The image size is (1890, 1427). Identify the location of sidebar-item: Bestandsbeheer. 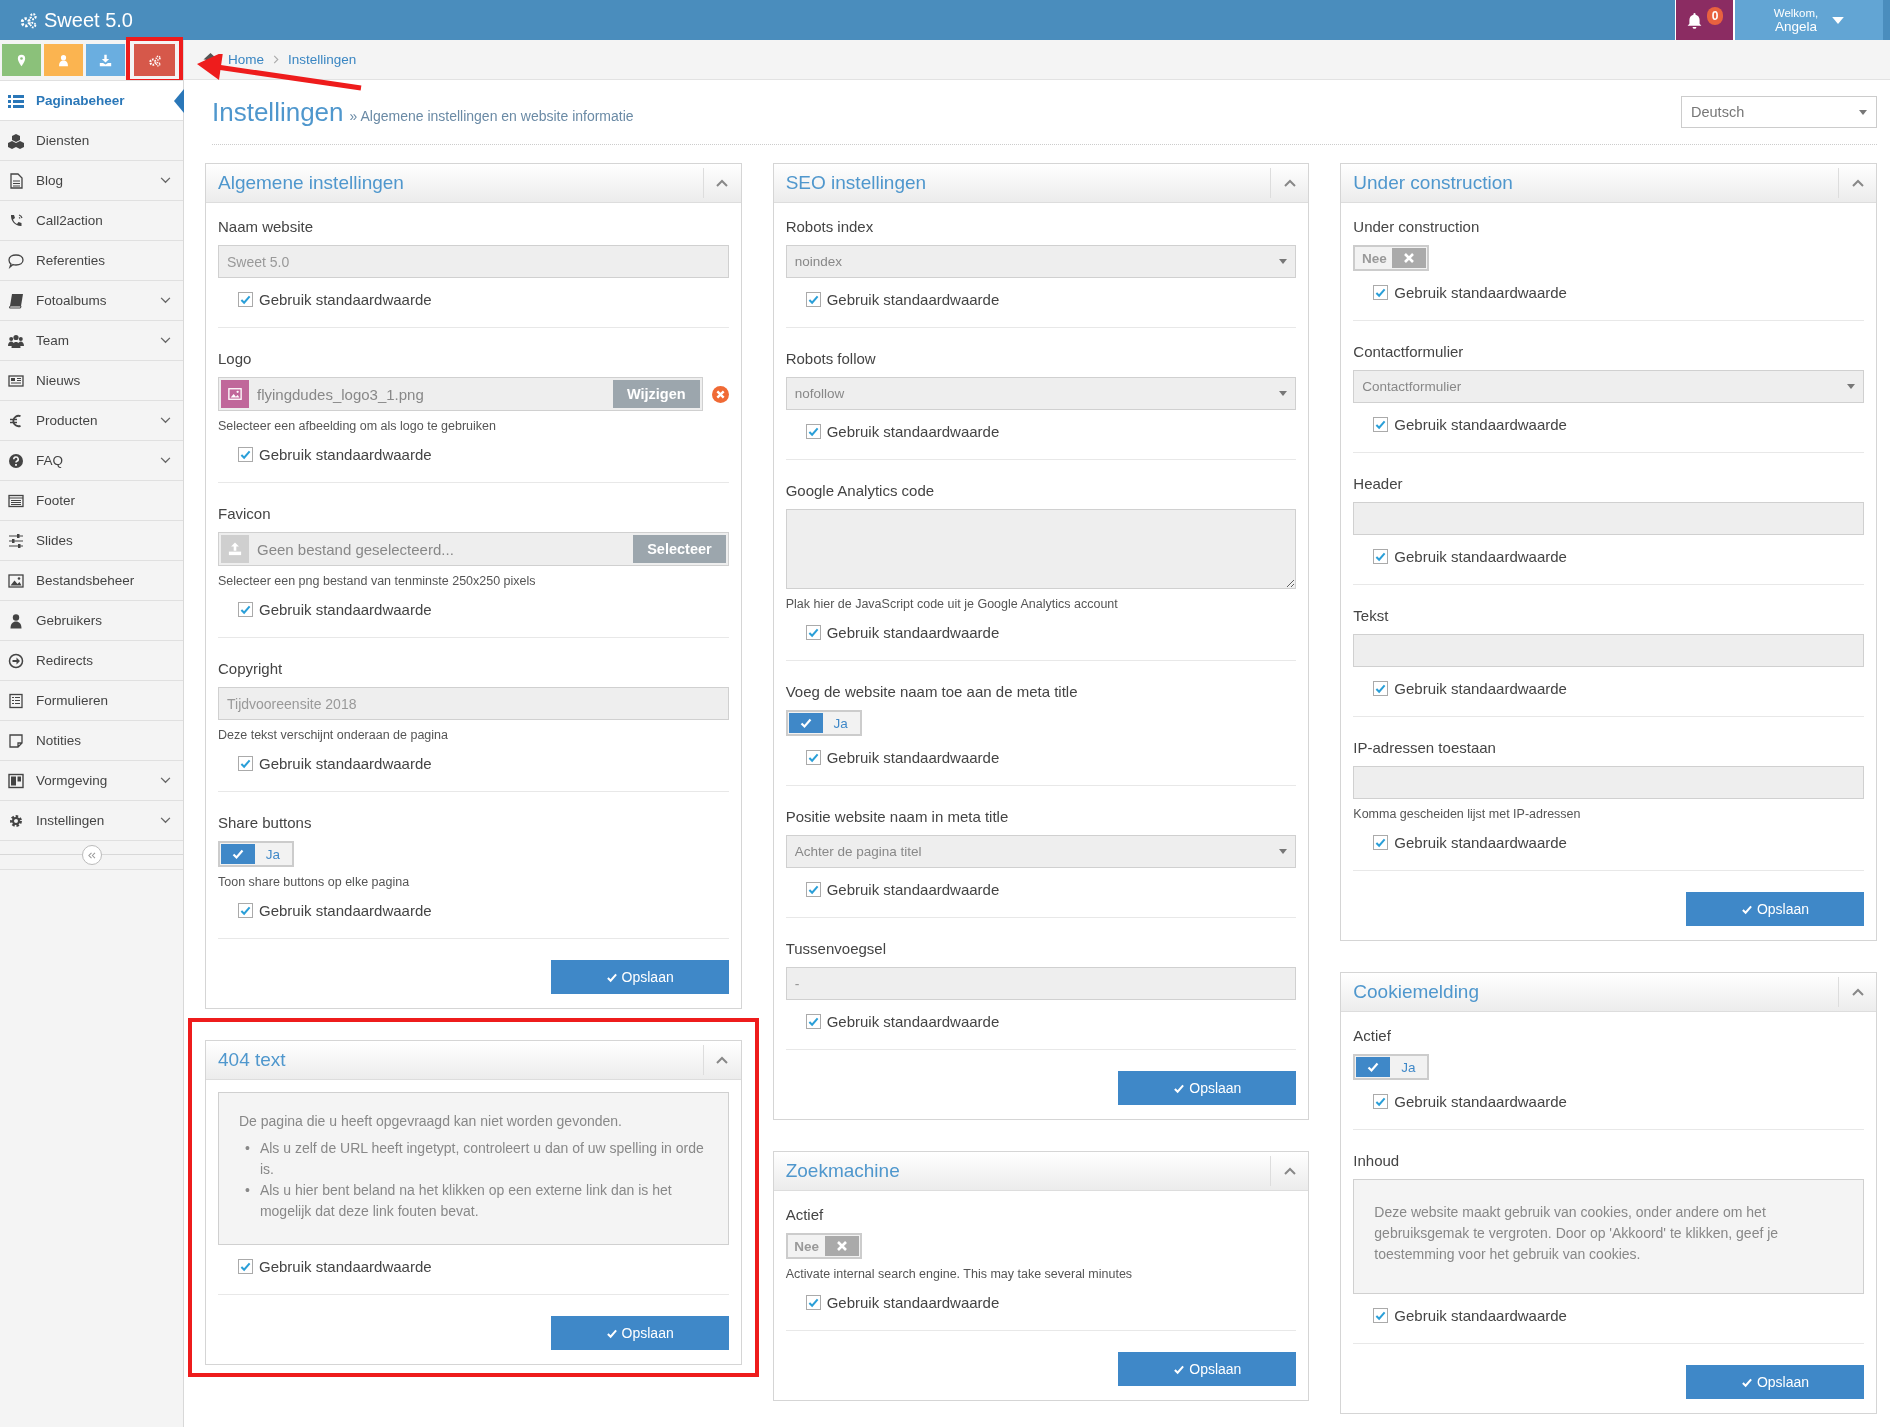
(91, 580).